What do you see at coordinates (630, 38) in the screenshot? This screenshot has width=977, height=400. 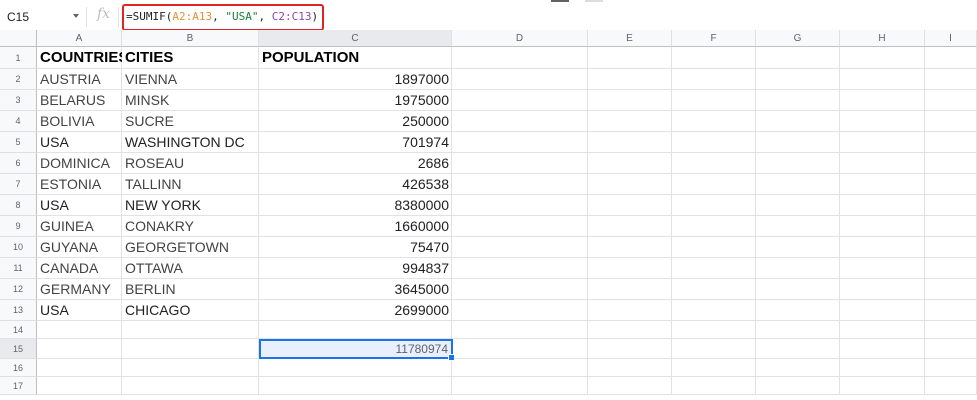 I see `column-header-e: E` at bounding box center [630, 38].